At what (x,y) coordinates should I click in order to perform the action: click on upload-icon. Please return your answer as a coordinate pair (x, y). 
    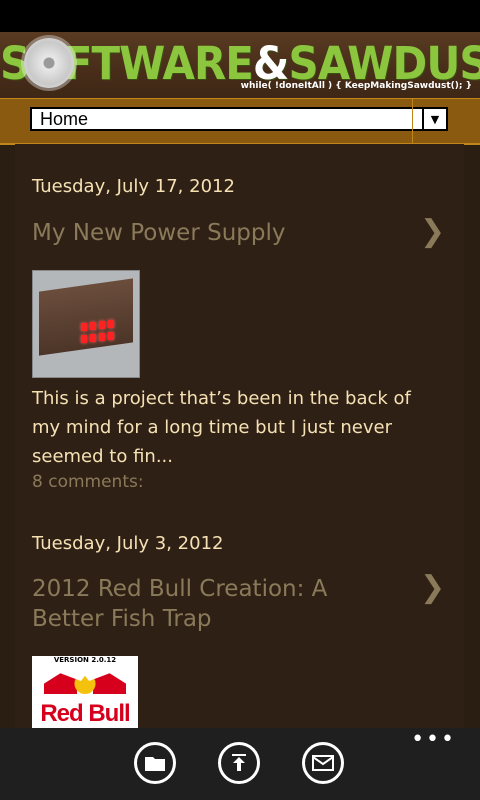
    Looking at the image, I should click on (239, 762).